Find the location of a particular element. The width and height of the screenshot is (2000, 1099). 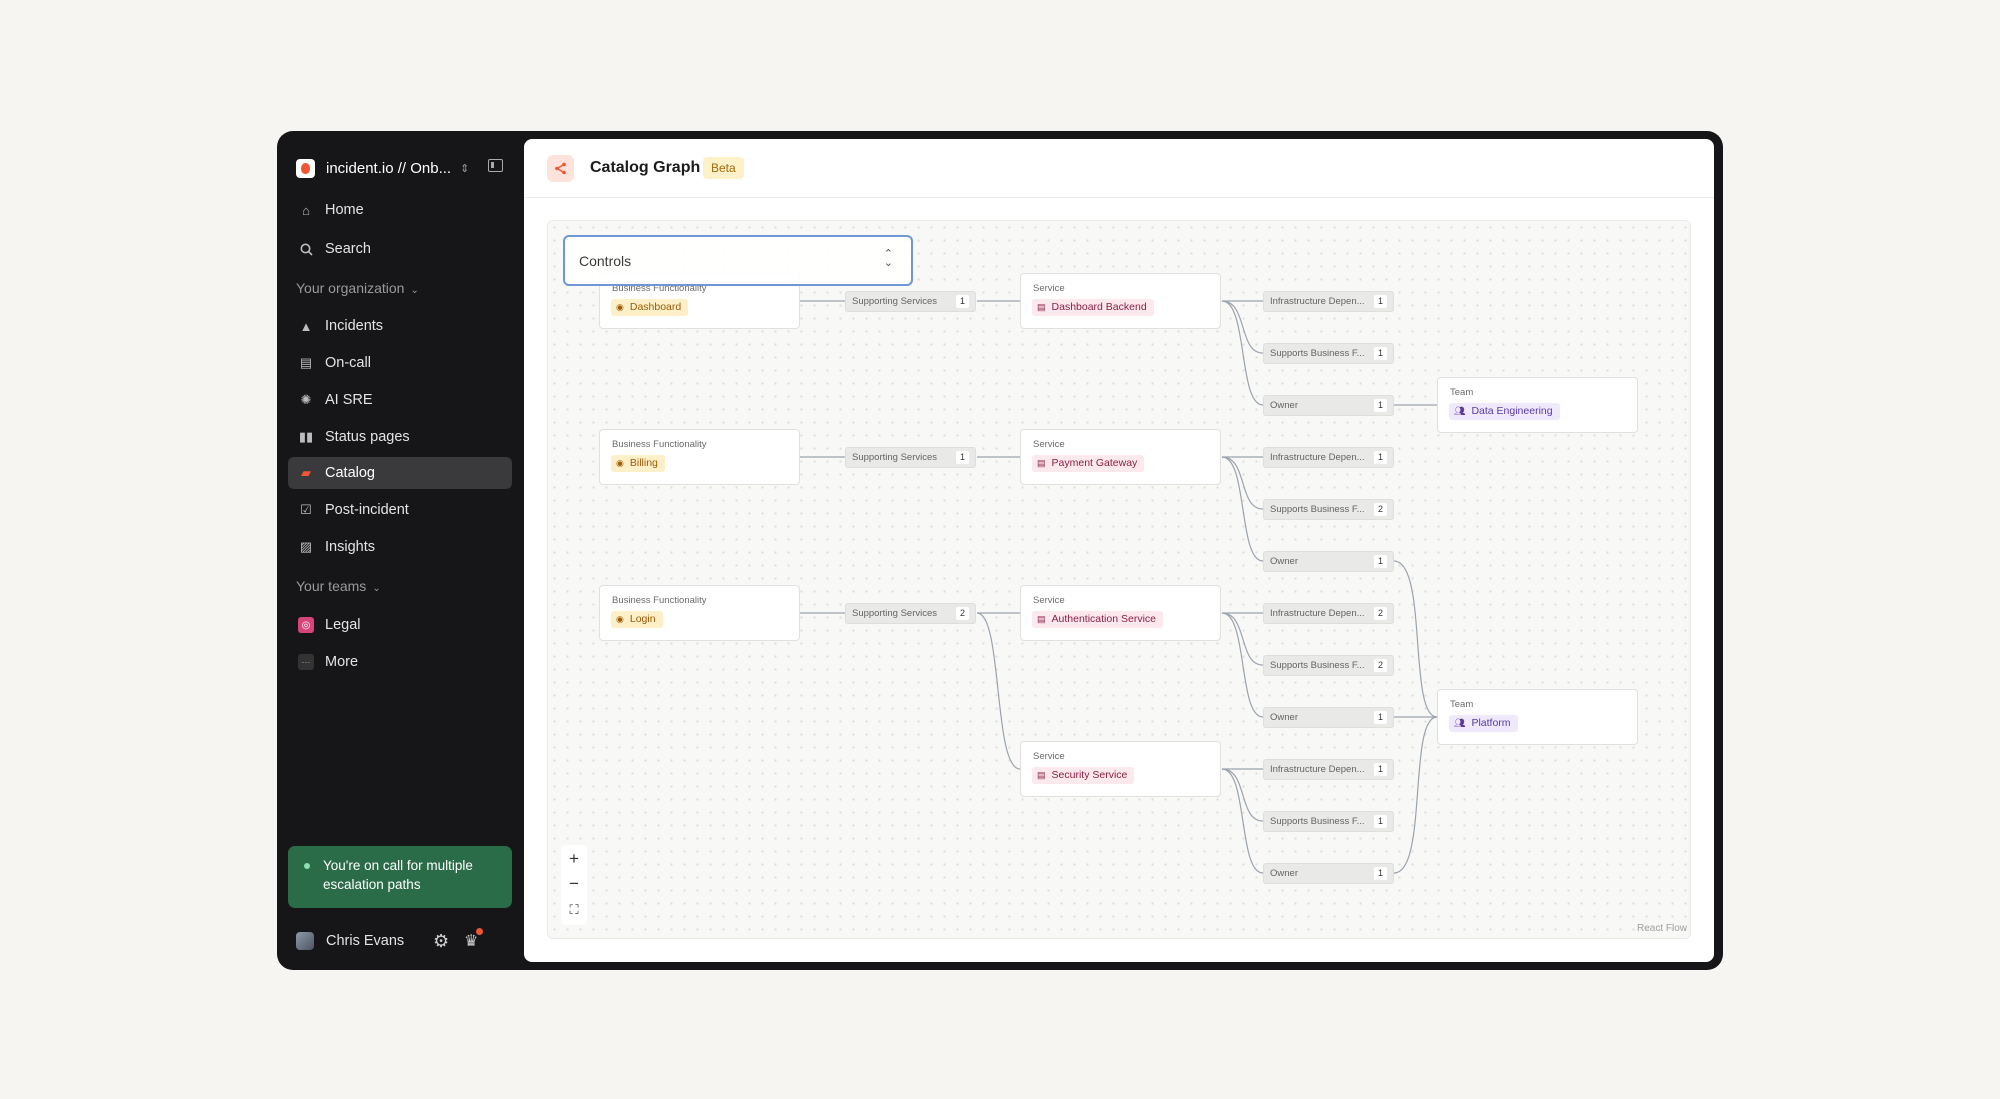

sidebar-item-insights: ▨ Insights is located at coordinates (400, 547).